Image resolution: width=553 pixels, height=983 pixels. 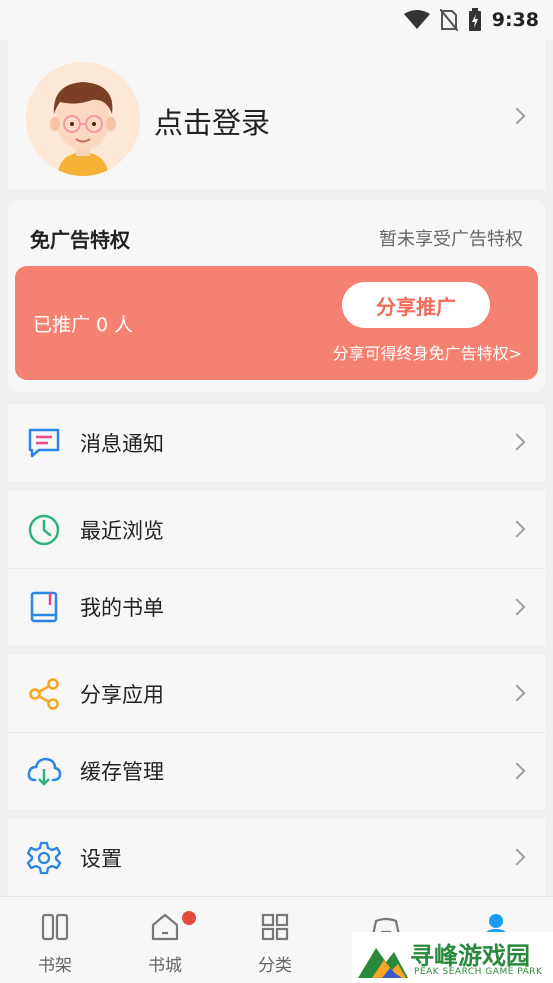 What do you see at coordinates (515, 20) in the screenshot?
I see `status-time: 9:38` at bounding box center [515, 20].